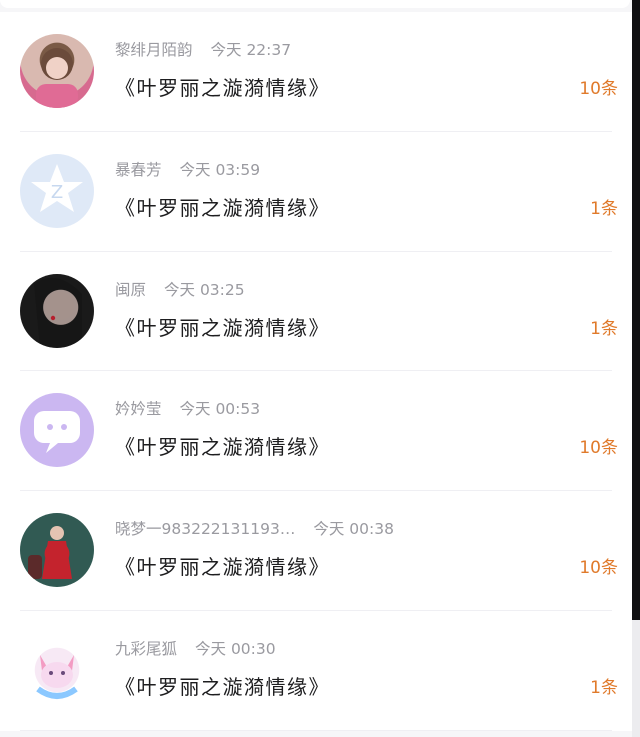 The width and height of the screenshot is (640, 737). Describe the element at coordinates (57, 676) in the screenshot. I see `fox-icon` at that location.